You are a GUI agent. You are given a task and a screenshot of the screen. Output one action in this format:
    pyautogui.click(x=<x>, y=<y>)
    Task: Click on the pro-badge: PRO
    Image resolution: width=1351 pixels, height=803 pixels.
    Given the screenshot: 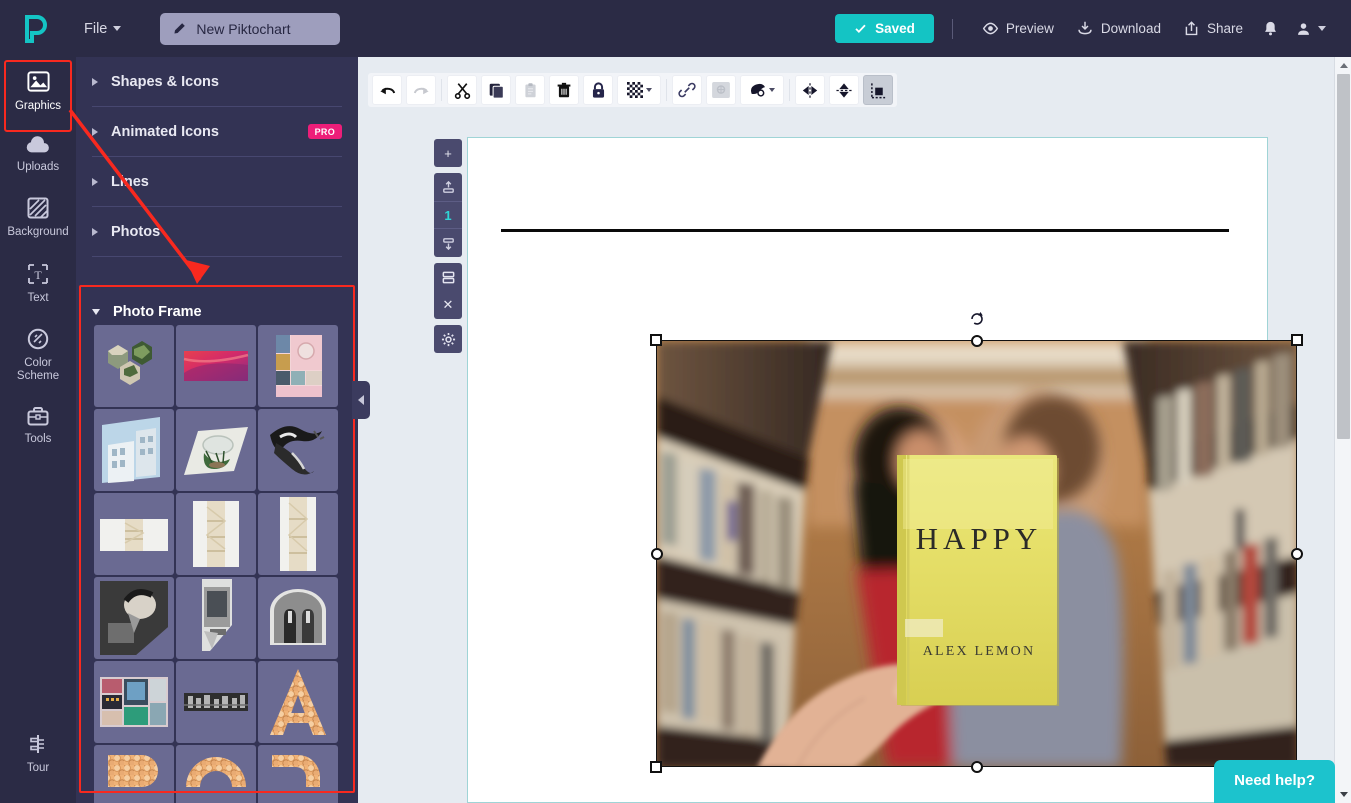 What is the action you would take?
    pyautogui.click(x=324, y=131)
    